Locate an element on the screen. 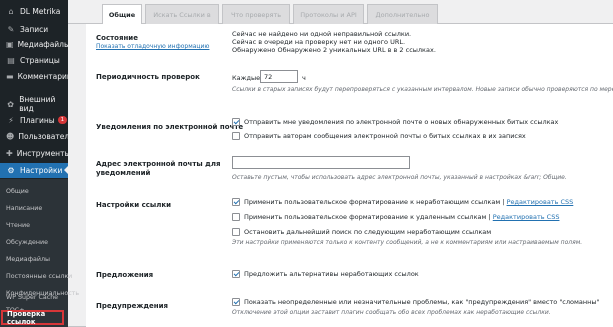 This screenshot has height=327, width=613. sidebar-item-pages: ▤ Страницы is located at coordinates (34, 60).